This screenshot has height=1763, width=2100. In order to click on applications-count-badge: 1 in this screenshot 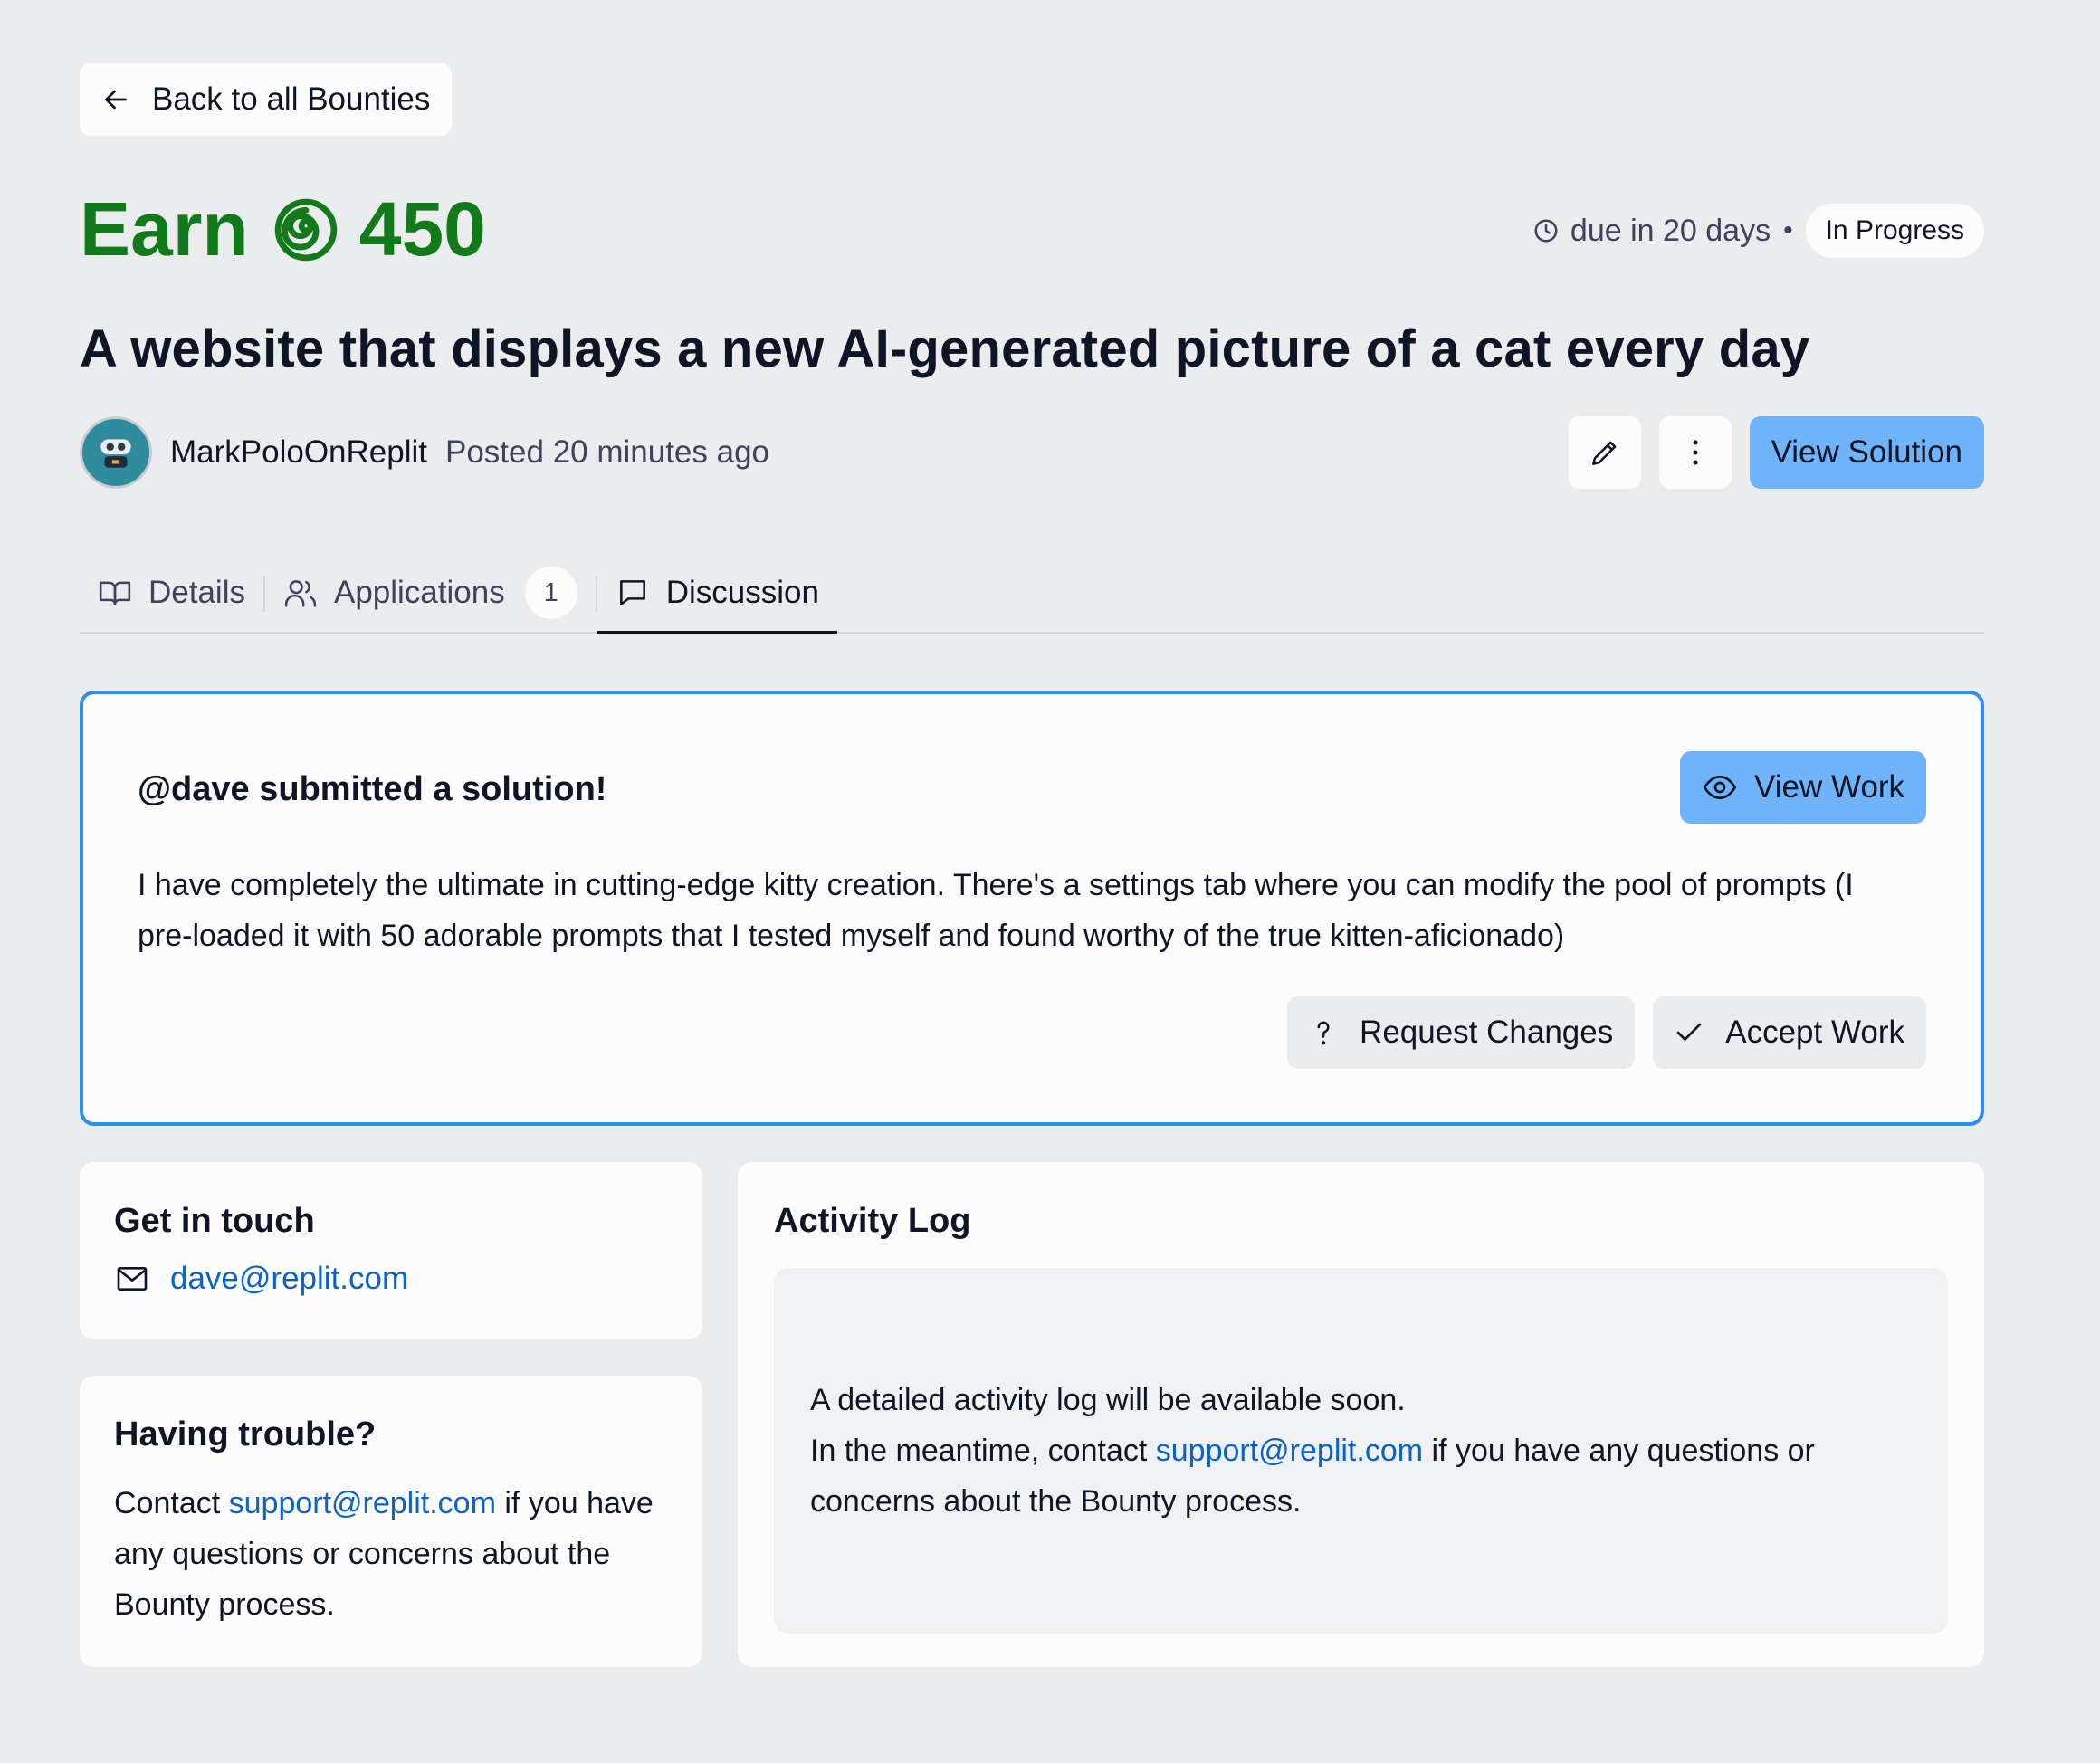, I will do `click(551, 593)`.